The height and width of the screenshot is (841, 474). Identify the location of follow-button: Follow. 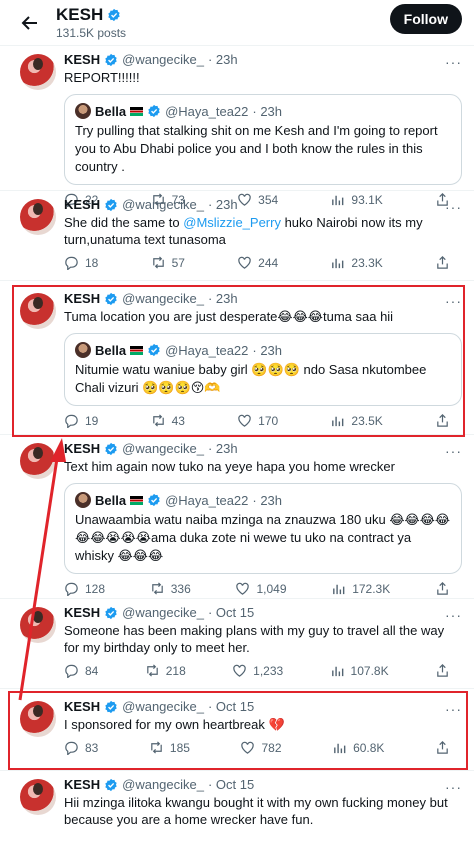
(425, 19).